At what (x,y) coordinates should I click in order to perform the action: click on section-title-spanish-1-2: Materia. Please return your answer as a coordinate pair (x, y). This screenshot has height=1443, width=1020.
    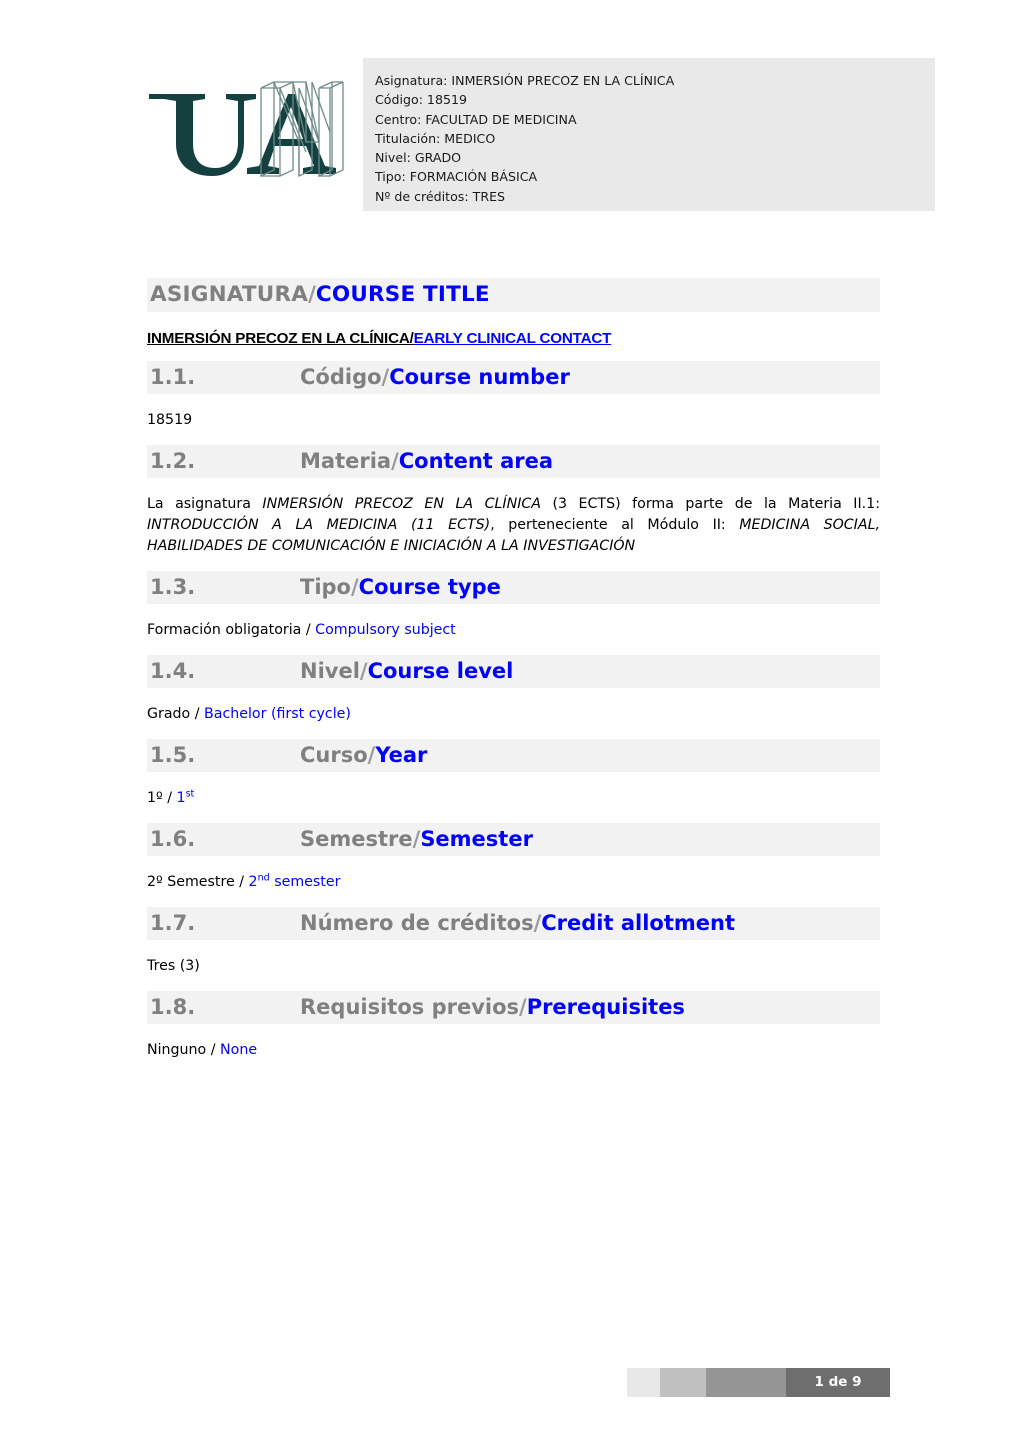
    Looking at the image, I should click on (346, 461).